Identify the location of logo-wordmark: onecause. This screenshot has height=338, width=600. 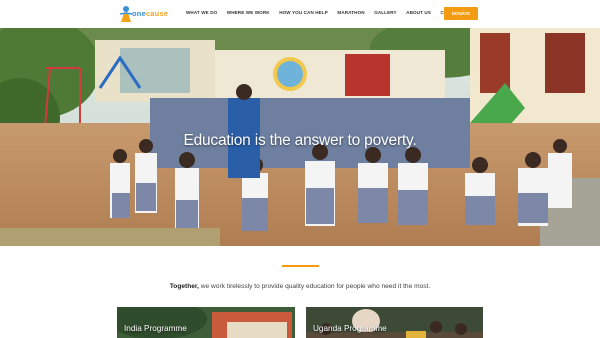
(150, 13).